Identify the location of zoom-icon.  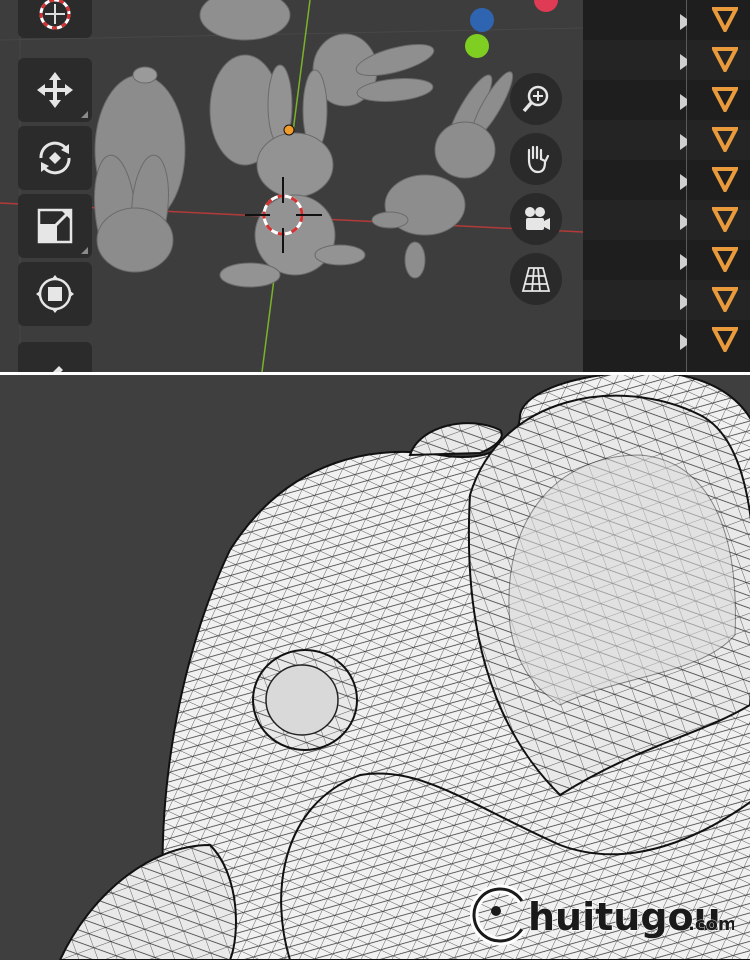
(535, 99).